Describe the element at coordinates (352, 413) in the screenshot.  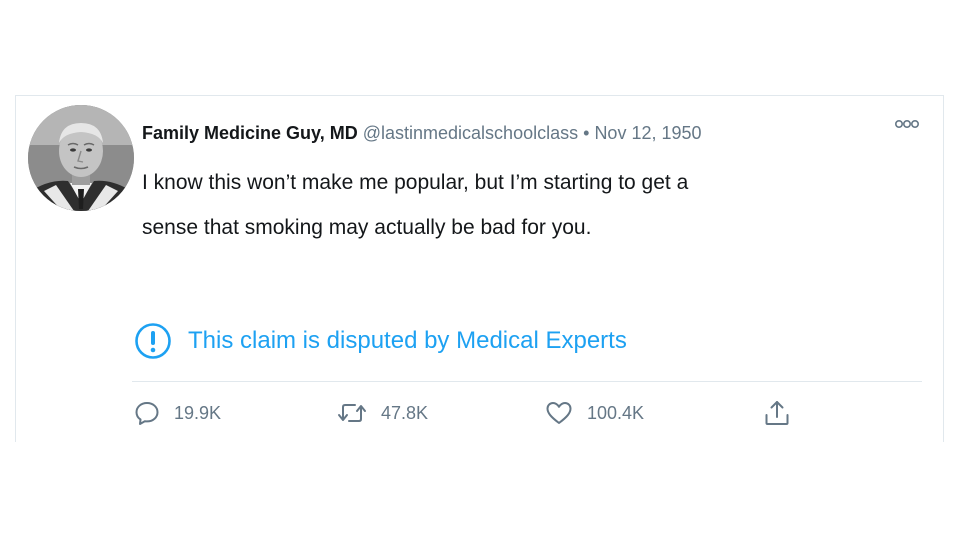
I see `retweet-icon` at that location.